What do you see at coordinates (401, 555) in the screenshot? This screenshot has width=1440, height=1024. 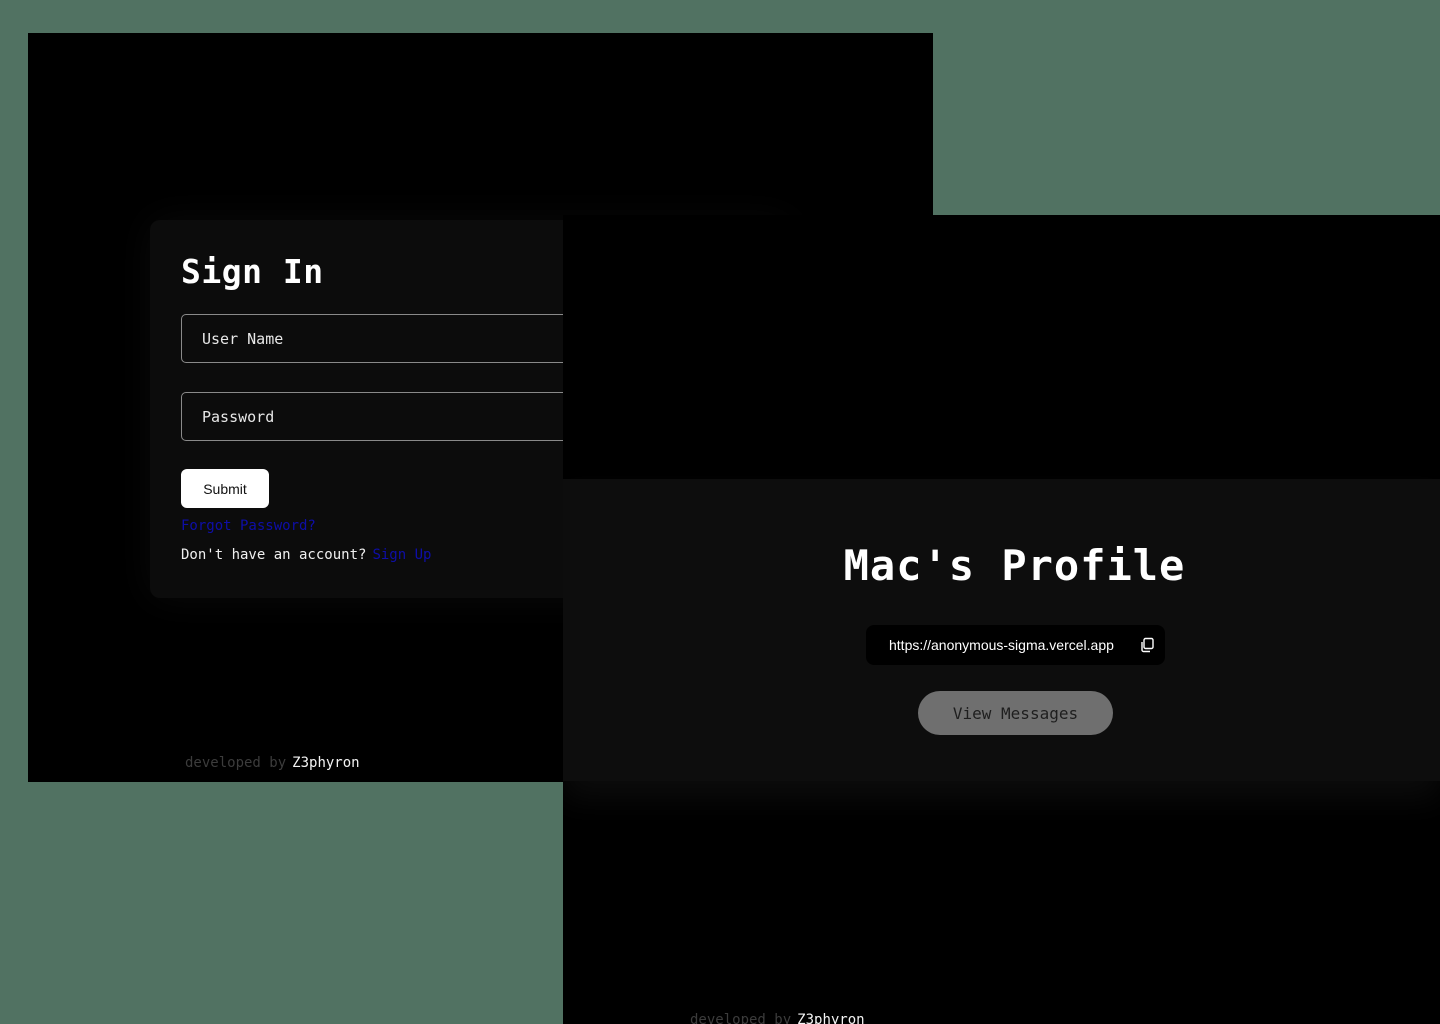 I see `signup-link: Sign Up` at bounding box center [401, 555].